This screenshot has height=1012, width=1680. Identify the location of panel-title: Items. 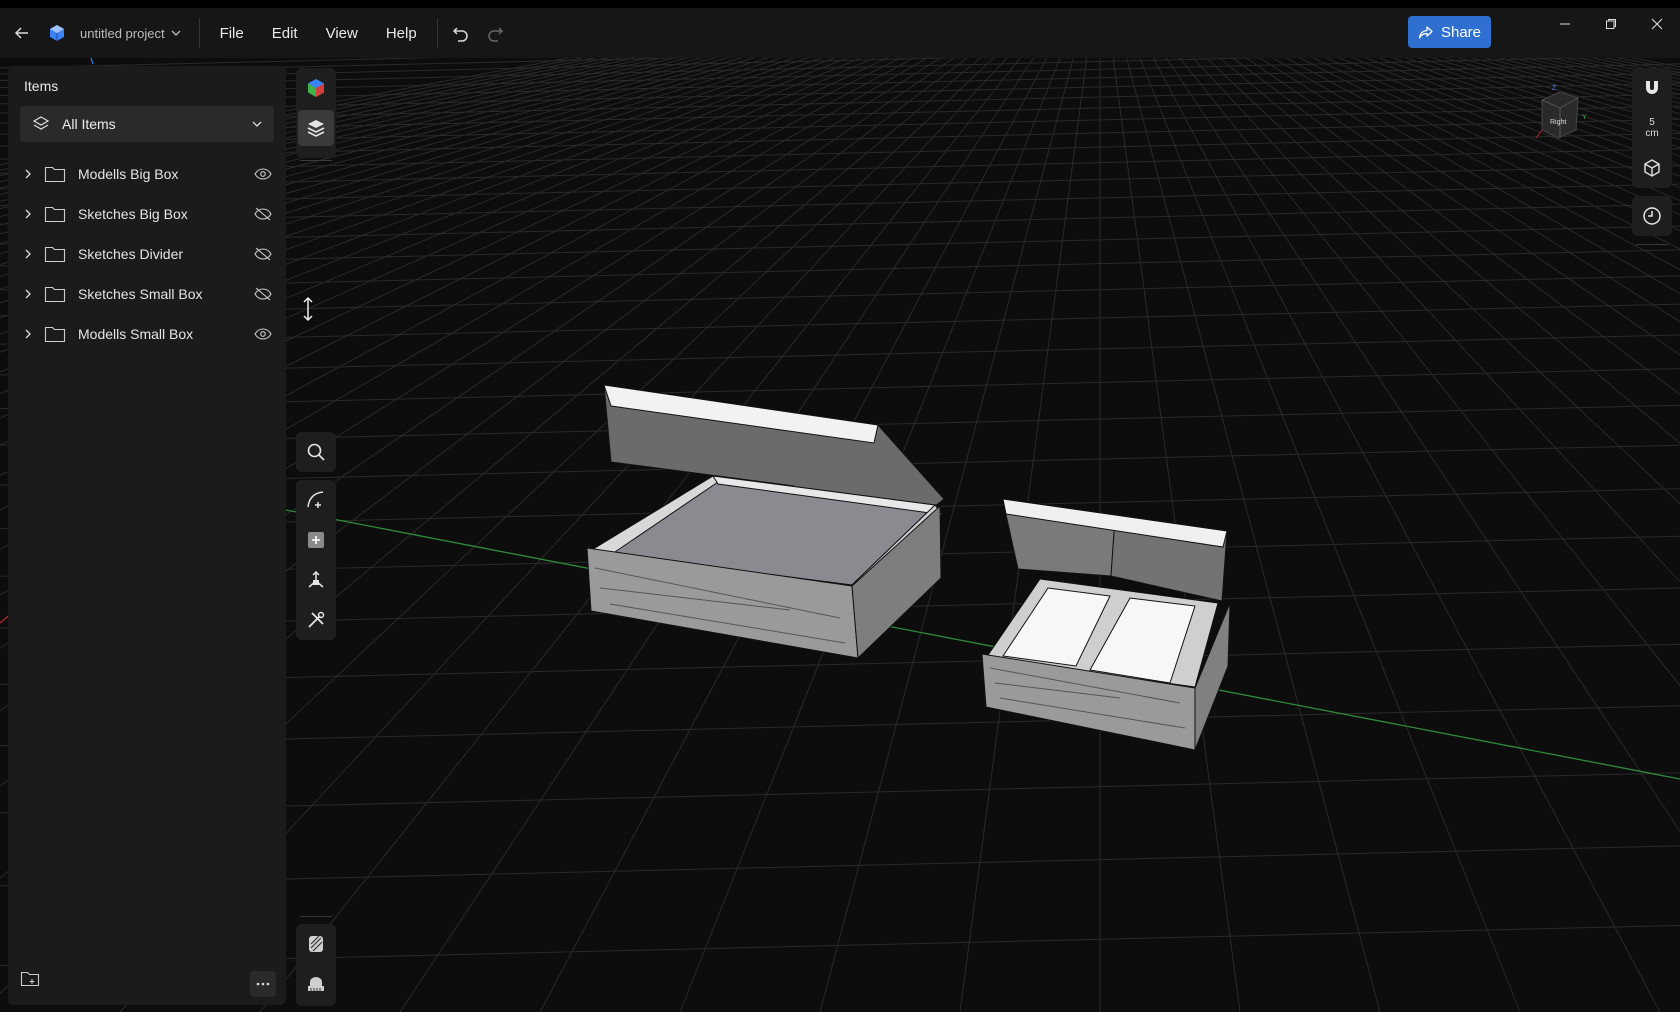
(41, 86).